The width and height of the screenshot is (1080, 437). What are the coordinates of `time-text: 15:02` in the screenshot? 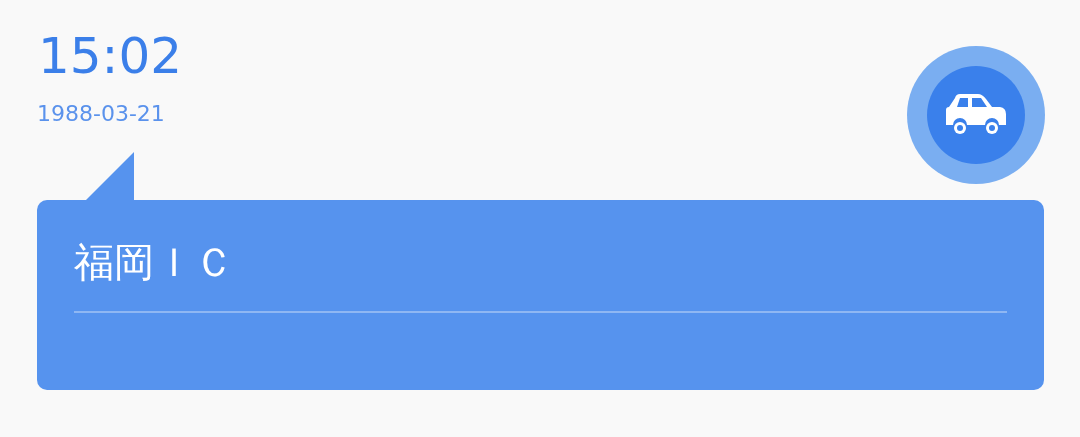 It's located at (110, 57).